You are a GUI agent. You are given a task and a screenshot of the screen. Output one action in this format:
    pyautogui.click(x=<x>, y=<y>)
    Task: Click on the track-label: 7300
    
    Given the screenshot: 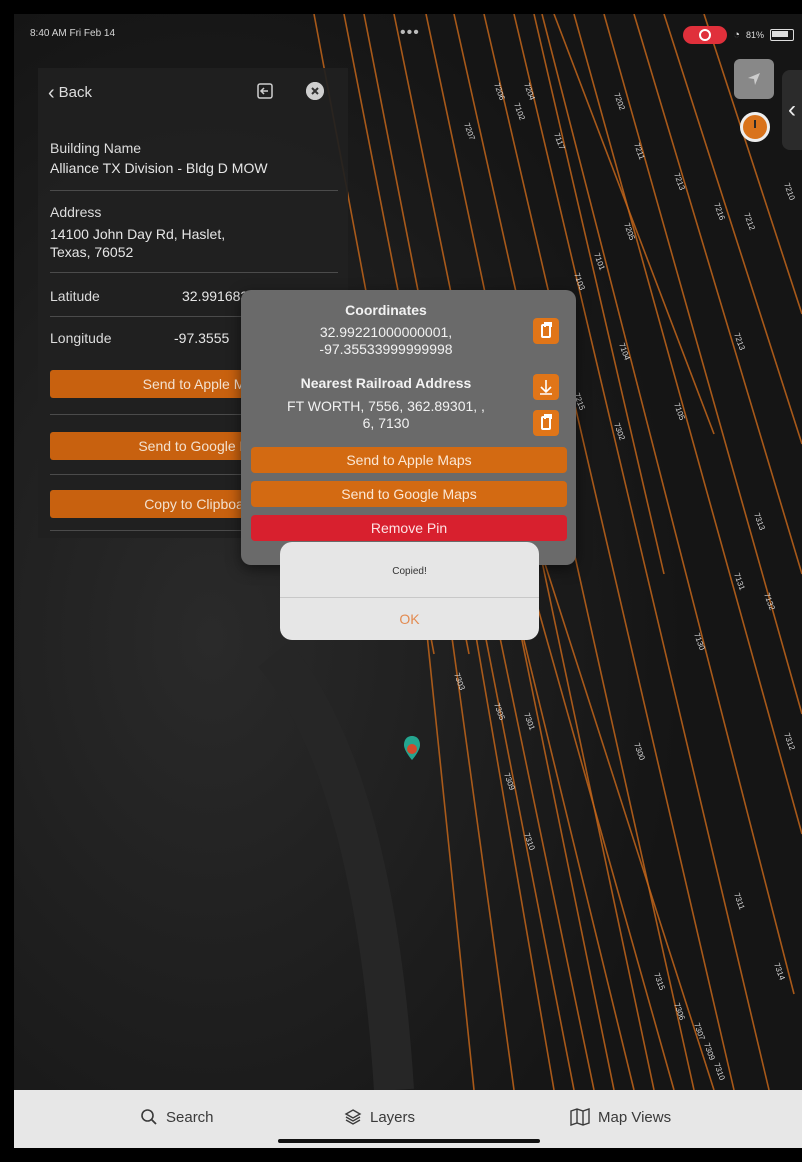 What is the action you would take?
    pyautogui.click(x=639, y=752)
    